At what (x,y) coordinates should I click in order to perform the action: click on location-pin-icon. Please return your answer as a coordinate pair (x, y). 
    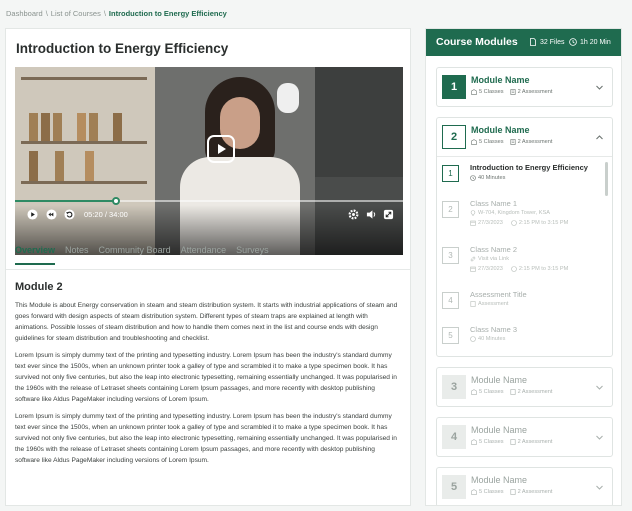
    Looking at the image, I should click on (473, 213).